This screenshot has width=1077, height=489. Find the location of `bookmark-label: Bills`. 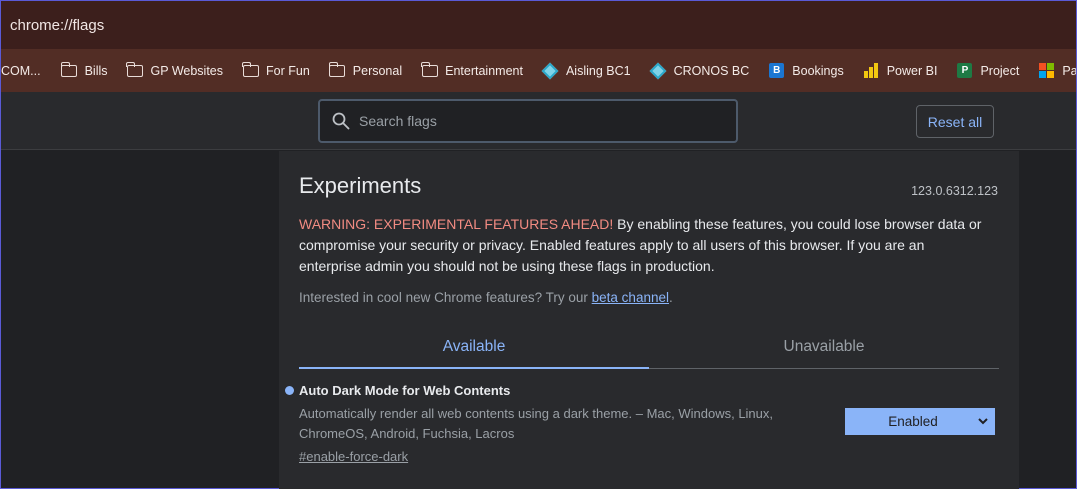

bookmark-label: Bills is located at coordinates (96, 70).